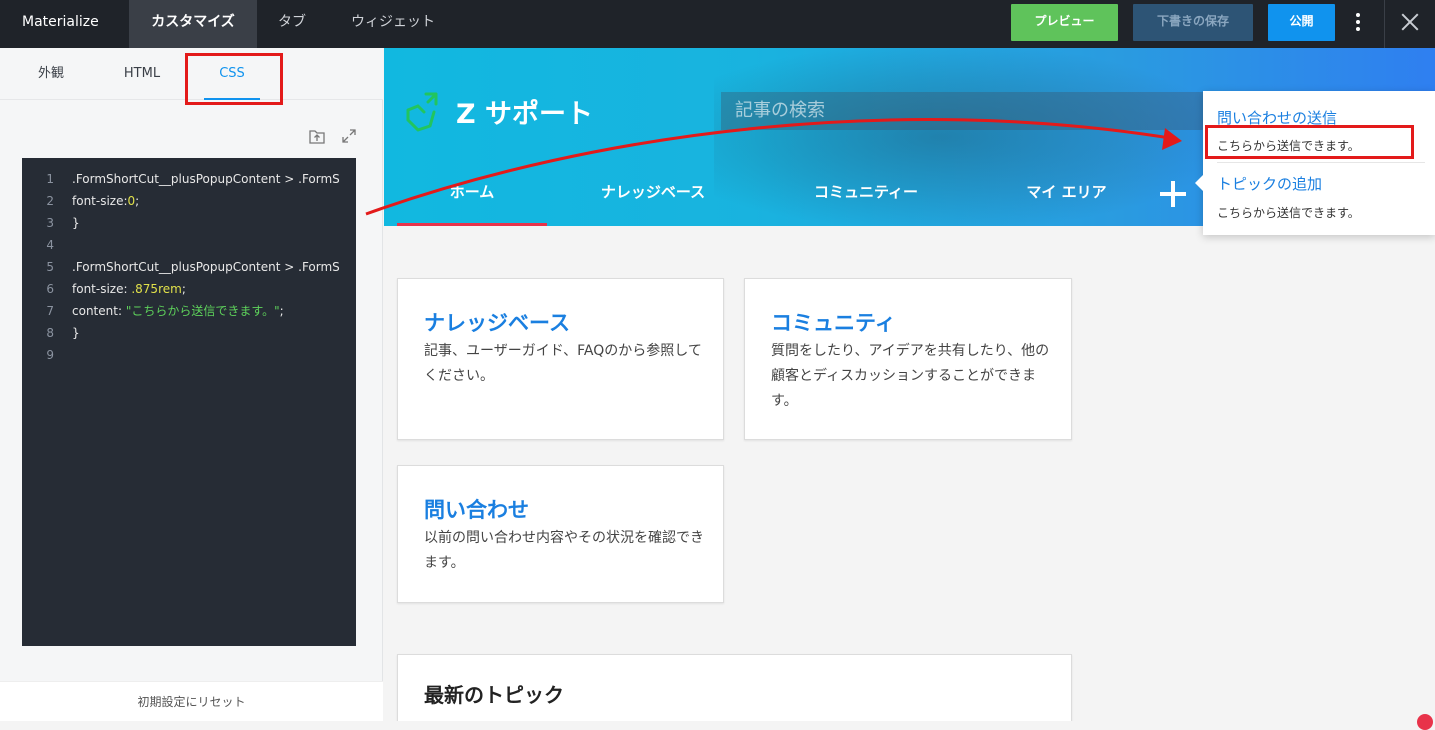 The width and height of the screenshot is (1435, 730). I want to click on code-text: font-size:0;, so click(105, 201).